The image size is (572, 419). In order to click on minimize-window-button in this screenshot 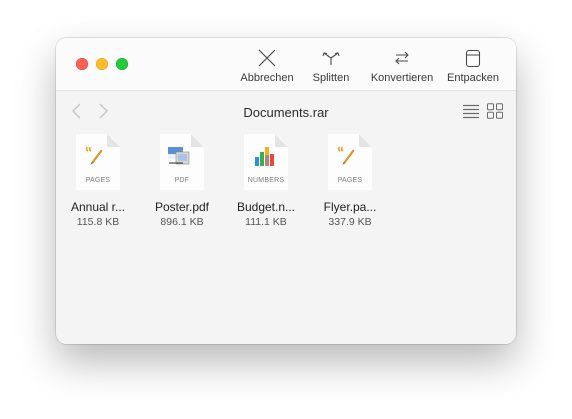, I will do `click(102, 64)`.